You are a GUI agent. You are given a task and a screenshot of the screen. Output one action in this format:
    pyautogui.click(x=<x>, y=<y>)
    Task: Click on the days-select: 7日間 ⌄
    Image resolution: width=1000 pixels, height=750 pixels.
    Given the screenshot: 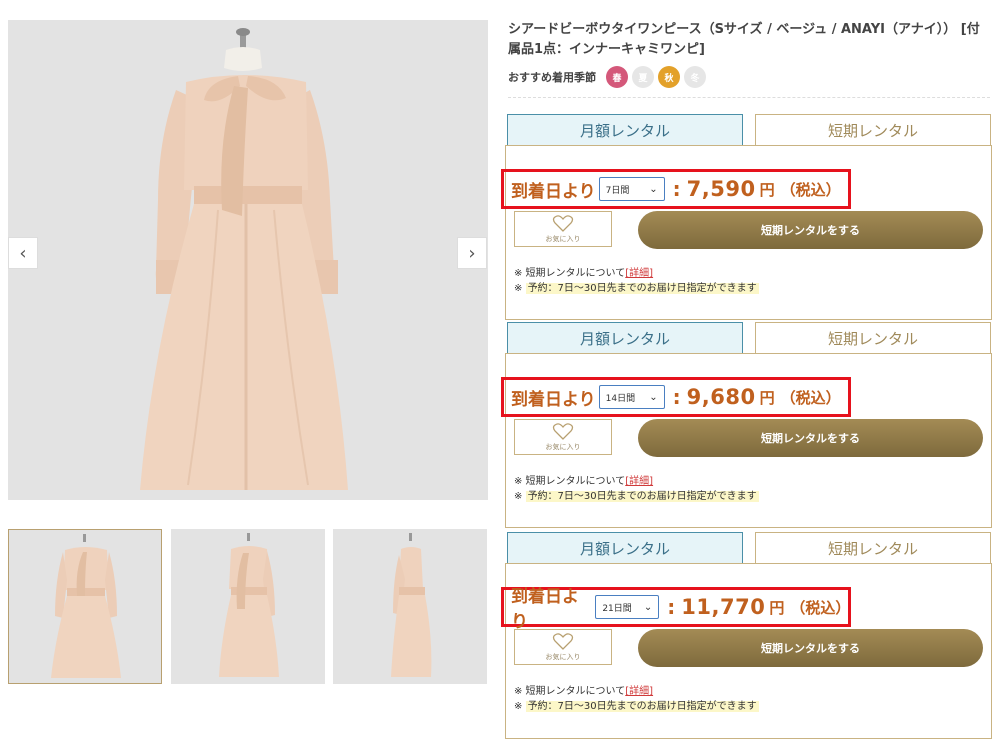 What is the action you would take?
    pyautogui.click(x=631, y=189)
    